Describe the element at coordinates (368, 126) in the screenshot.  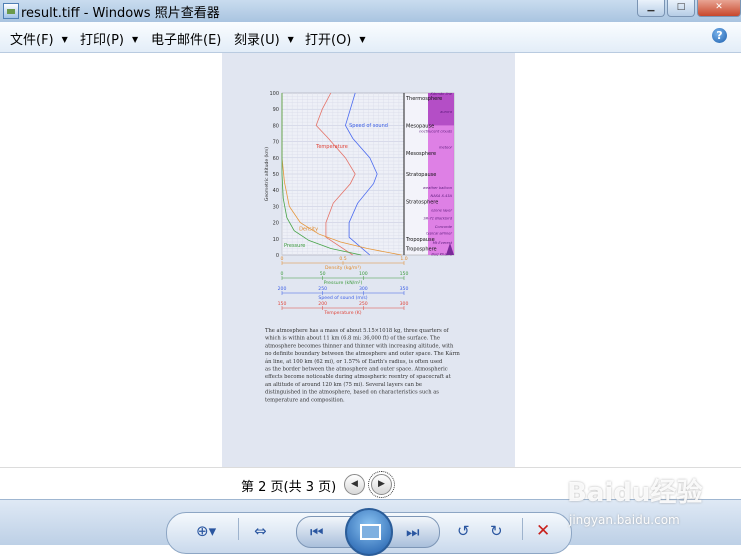
I see `curve-label-speed: Speed of sound` at that location.